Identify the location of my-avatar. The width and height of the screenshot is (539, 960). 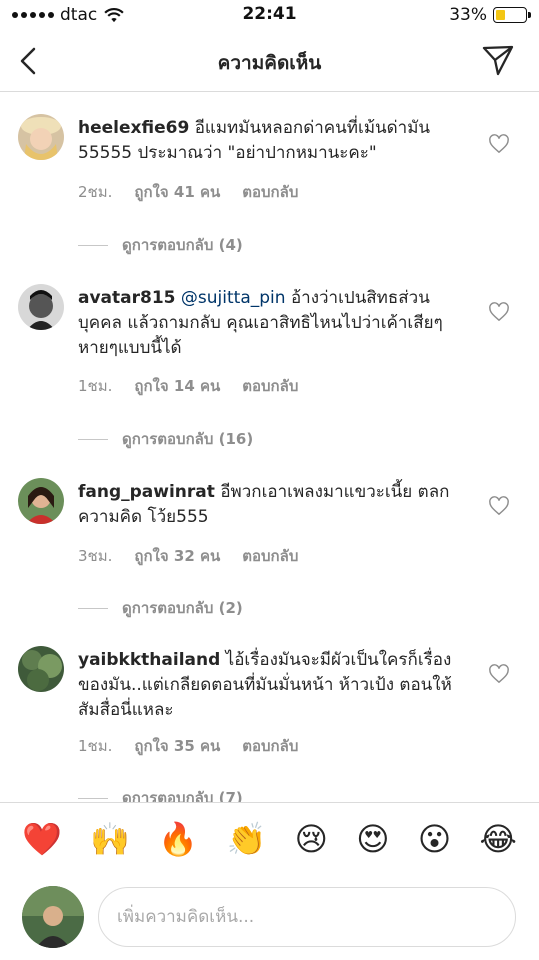
(53, 917).